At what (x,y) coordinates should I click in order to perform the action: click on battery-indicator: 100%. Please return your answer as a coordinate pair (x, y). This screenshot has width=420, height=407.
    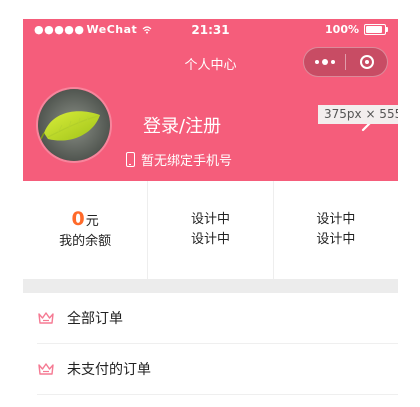
    Looking at the image, I should click on (356, 29).